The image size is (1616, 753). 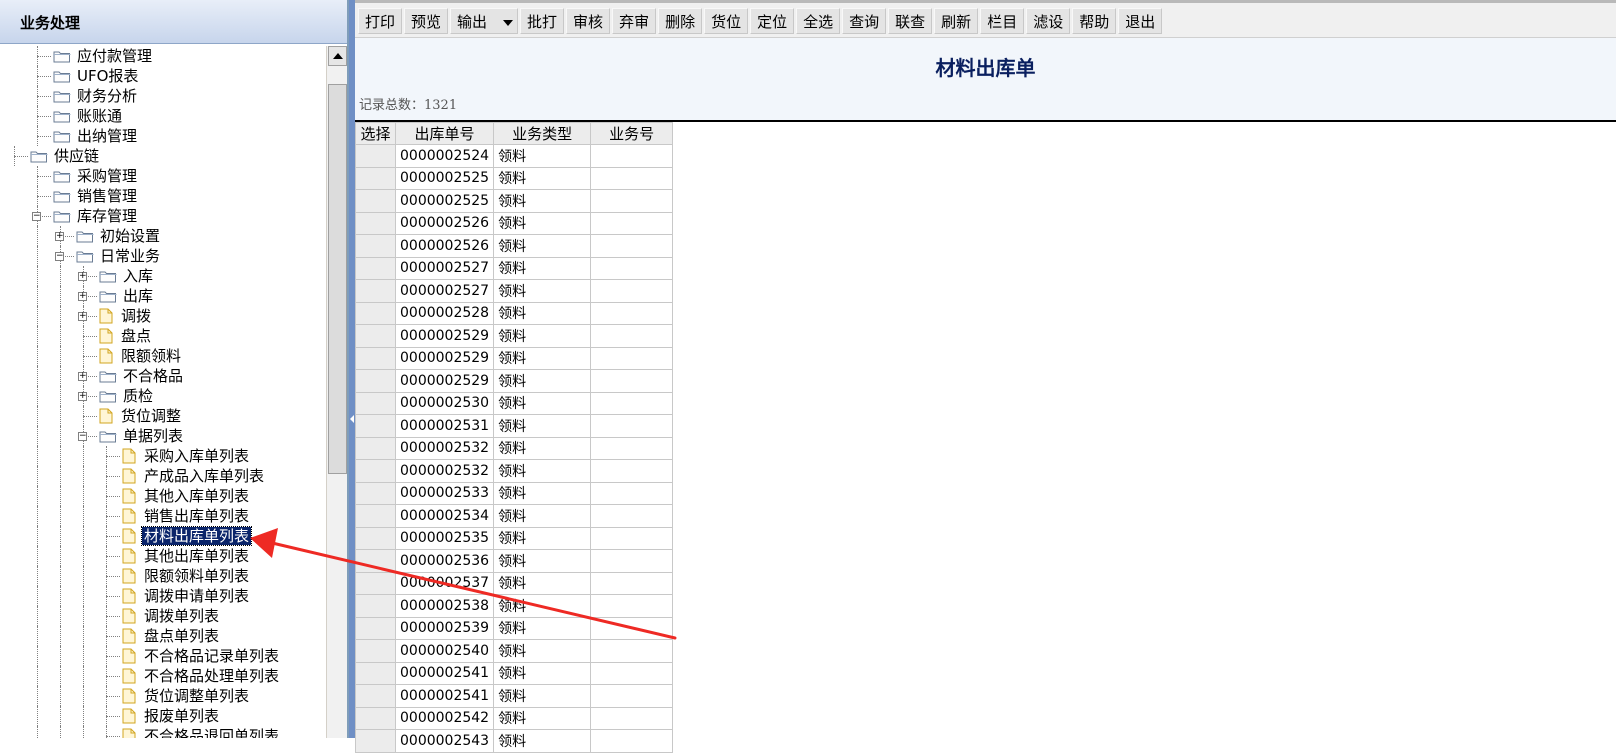 I want to click on toolbar-button: 滤设, so click(x=1048, y=21).